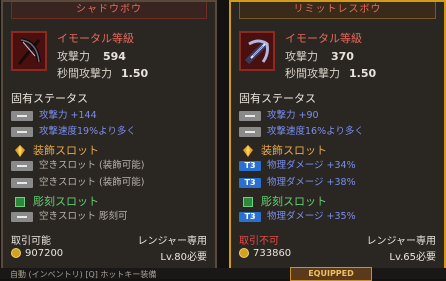 The width and height of the screenshot is (446, 281). I want to click on inherent-stat-row: 攻撃速度19%より多く, so click(73, 132).